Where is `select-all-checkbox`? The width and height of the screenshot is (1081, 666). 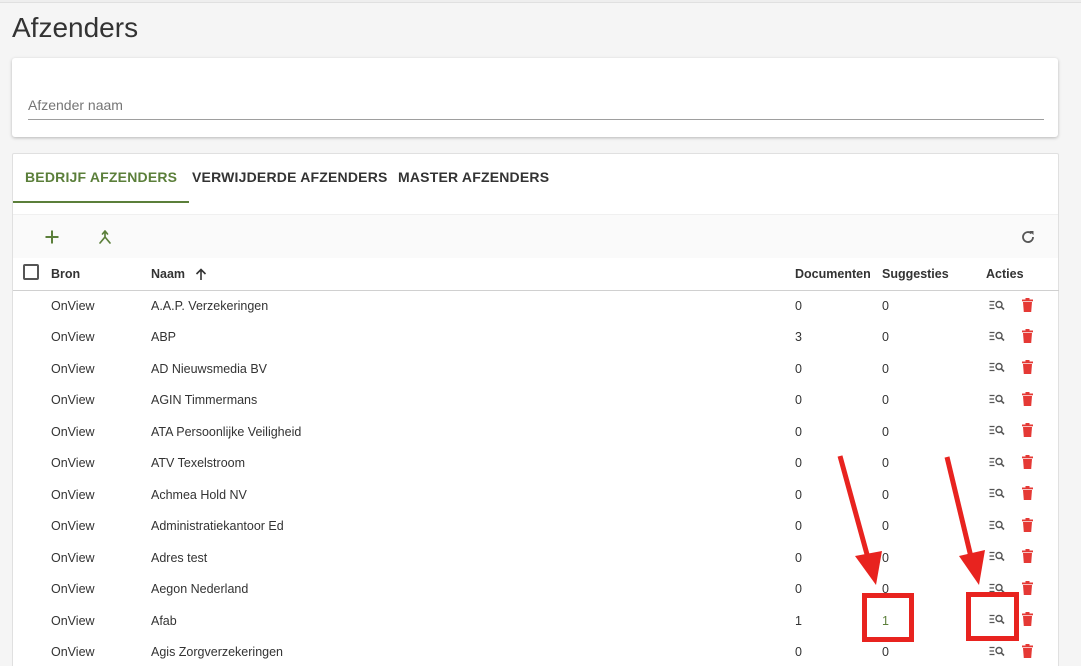 select-all-checkbox is located at coordinates (31, 272).